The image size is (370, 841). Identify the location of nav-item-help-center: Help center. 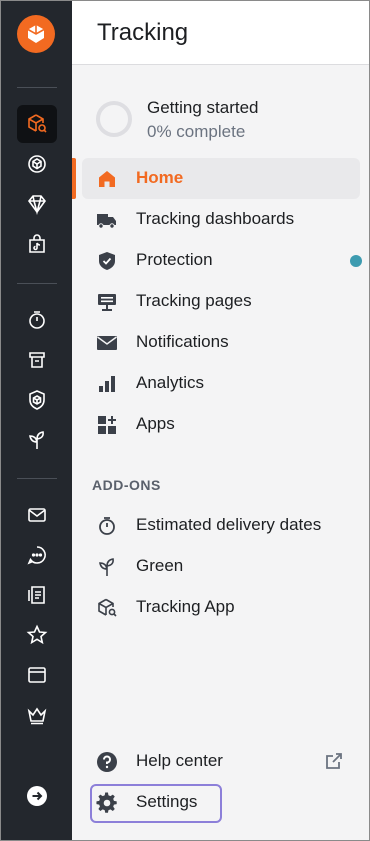
(221, 761).